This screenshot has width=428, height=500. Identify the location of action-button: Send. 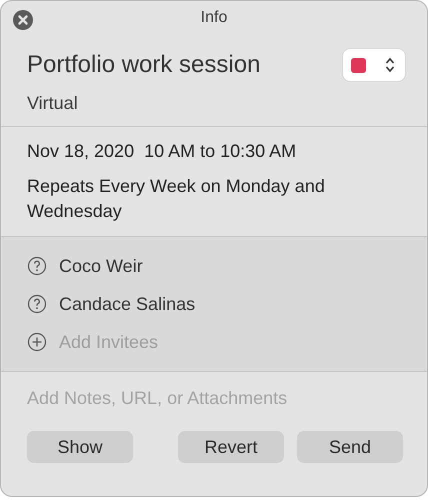
(350, 447).